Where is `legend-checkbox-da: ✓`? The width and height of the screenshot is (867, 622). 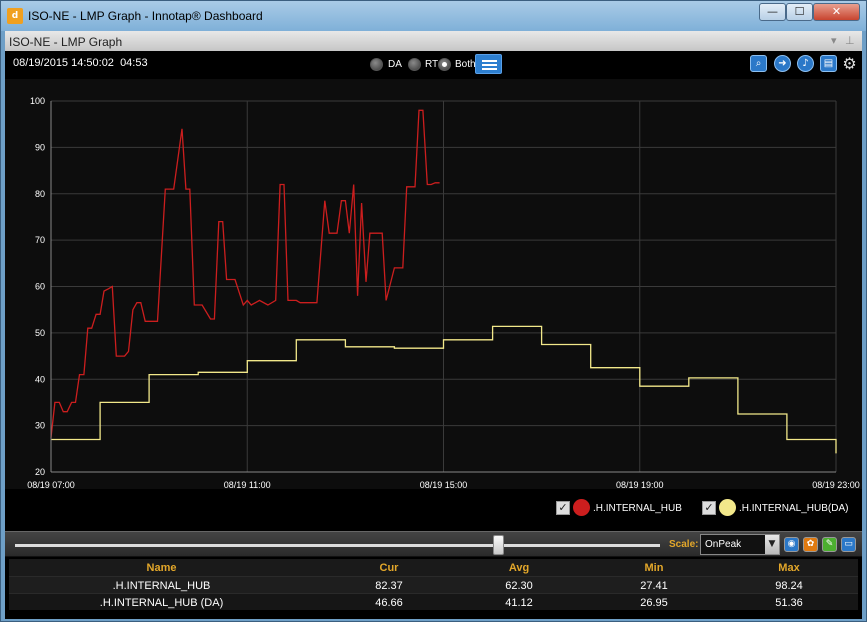
legend-checkbox-da: ✓ is located at coordinates (709, 508).